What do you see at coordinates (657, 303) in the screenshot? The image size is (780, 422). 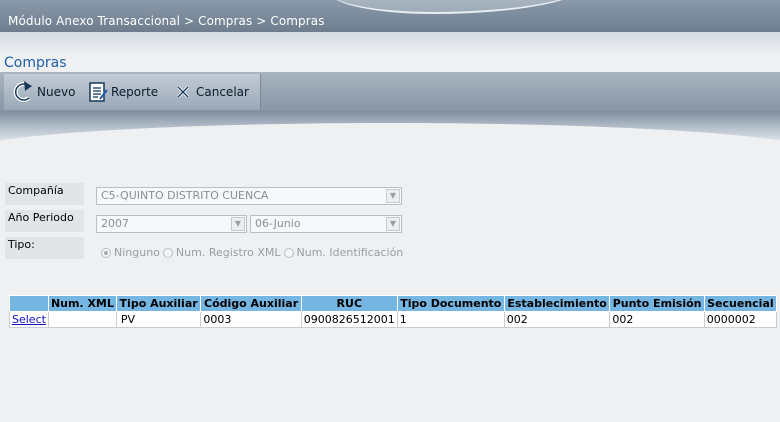 I see `column-header-punto-emision: Punto Emisión` at bounding box center [657, 303].